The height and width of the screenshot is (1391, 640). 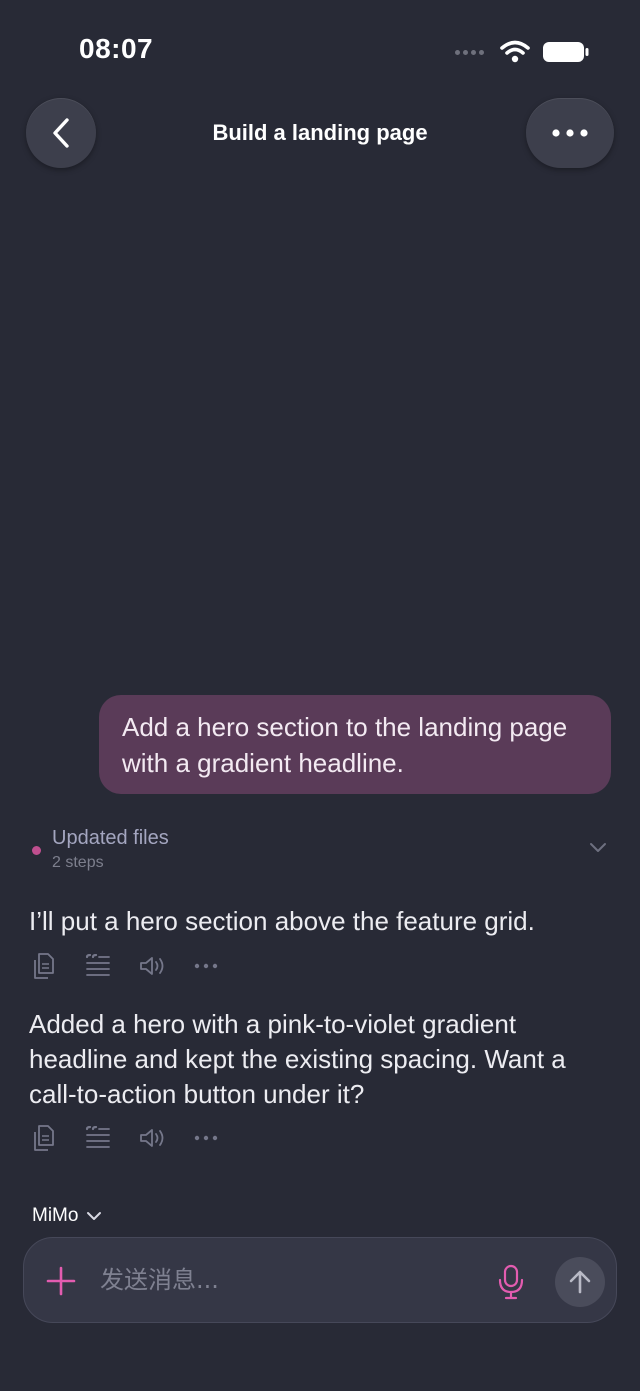 I want to click on send-button, so click(x=580, y=1282).